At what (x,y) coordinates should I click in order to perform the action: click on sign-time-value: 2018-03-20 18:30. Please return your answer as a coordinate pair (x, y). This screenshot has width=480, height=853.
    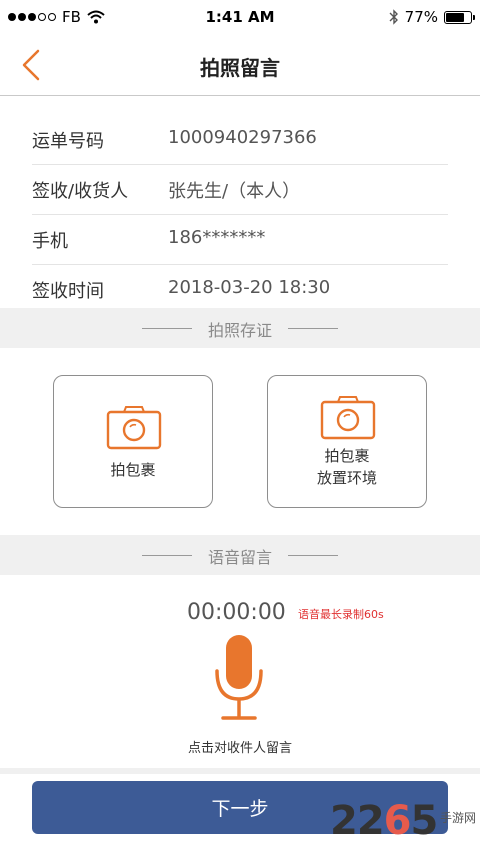
    Looking at the image, I should click on (249, 287).